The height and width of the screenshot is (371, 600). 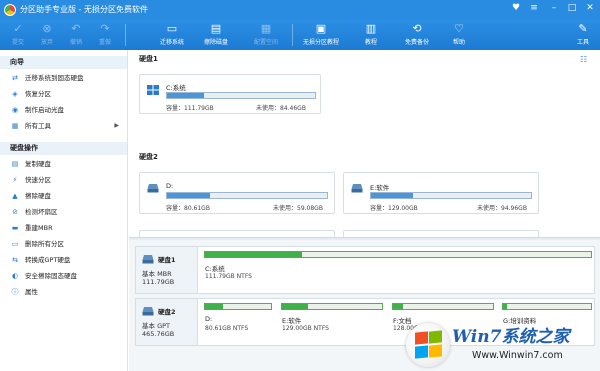 I want to click on sidebar-item-ssd-erase: ◐ 安全擦除固态硬盘, so click(x=63, y=276).